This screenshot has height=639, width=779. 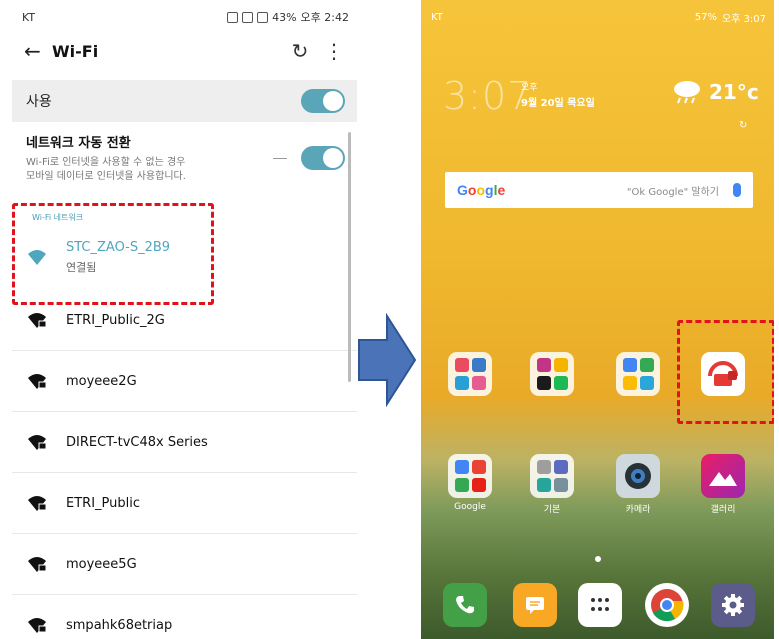 What do you see at coordinates (597, 17) in the screenshot?
I see `status-bar: KT 57% 오후 3:07` at bounding box center [597, 17].